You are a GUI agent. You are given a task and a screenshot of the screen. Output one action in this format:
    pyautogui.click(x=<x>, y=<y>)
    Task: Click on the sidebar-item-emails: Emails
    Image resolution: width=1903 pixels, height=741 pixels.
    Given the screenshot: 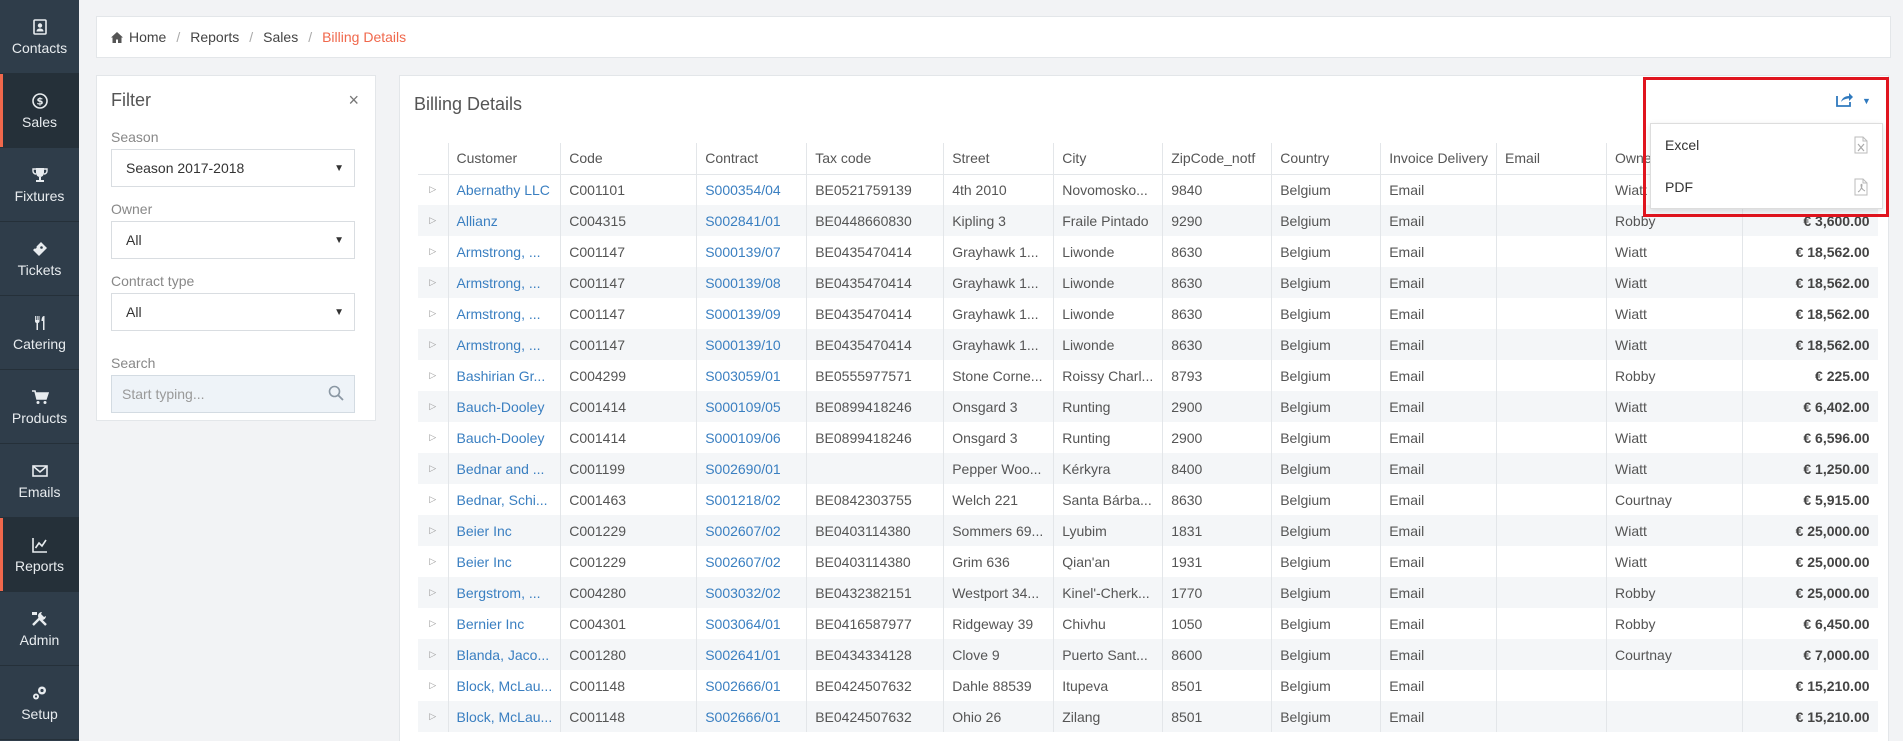 What is the action you would take?
    pyautogui.click(x=39, y=481)
    